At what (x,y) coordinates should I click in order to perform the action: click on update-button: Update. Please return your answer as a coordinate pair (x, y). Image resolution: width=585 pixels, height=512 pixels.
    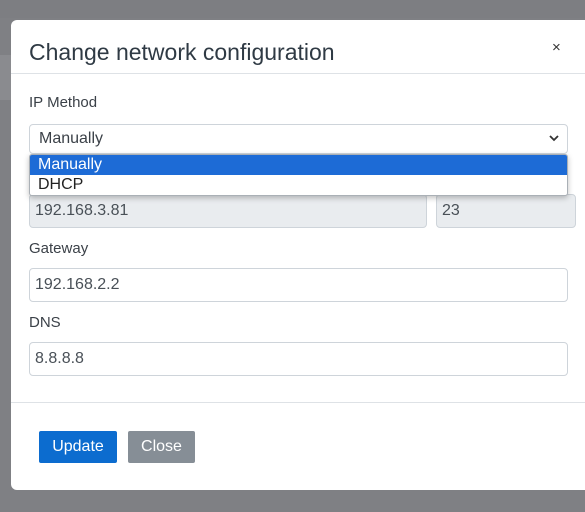
    Looking at the image, I should click on (78, 447).